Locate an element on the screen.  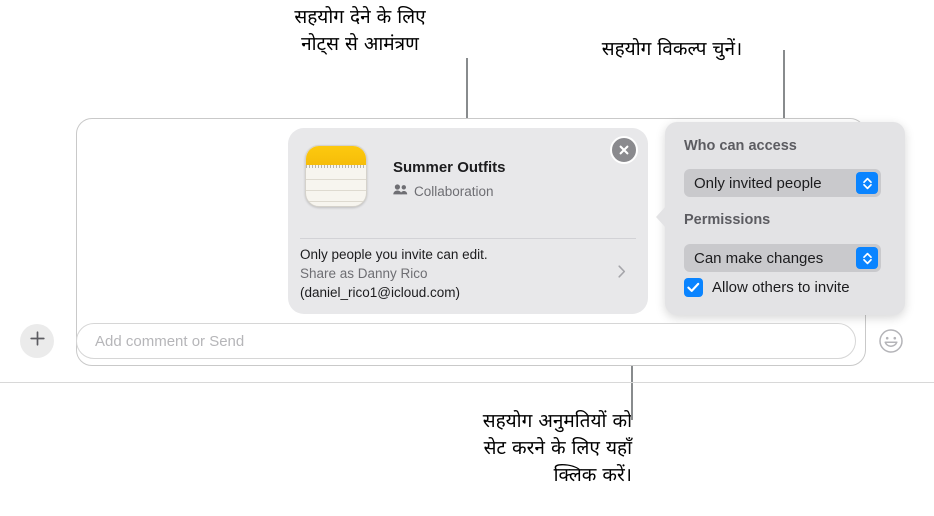
callout-leader-line-options is located at coordinates (784, 86).